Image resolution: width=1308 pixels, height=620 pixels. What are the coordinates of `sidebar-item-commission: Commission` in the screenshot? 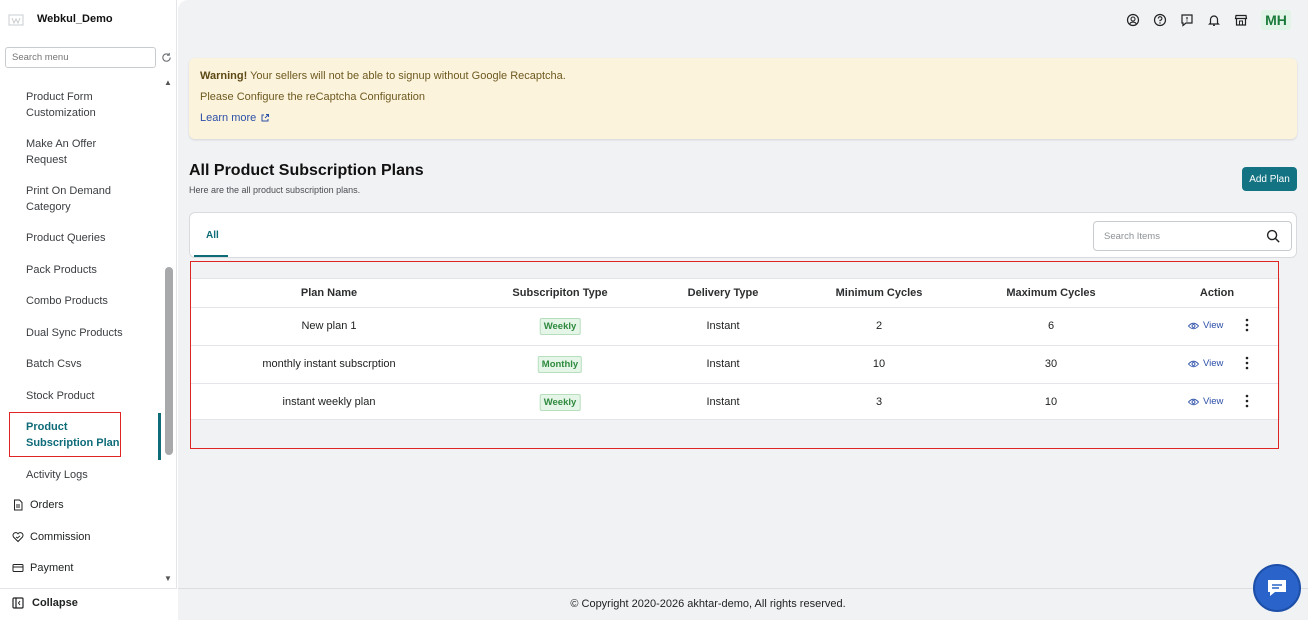 It's located at (51, 537).